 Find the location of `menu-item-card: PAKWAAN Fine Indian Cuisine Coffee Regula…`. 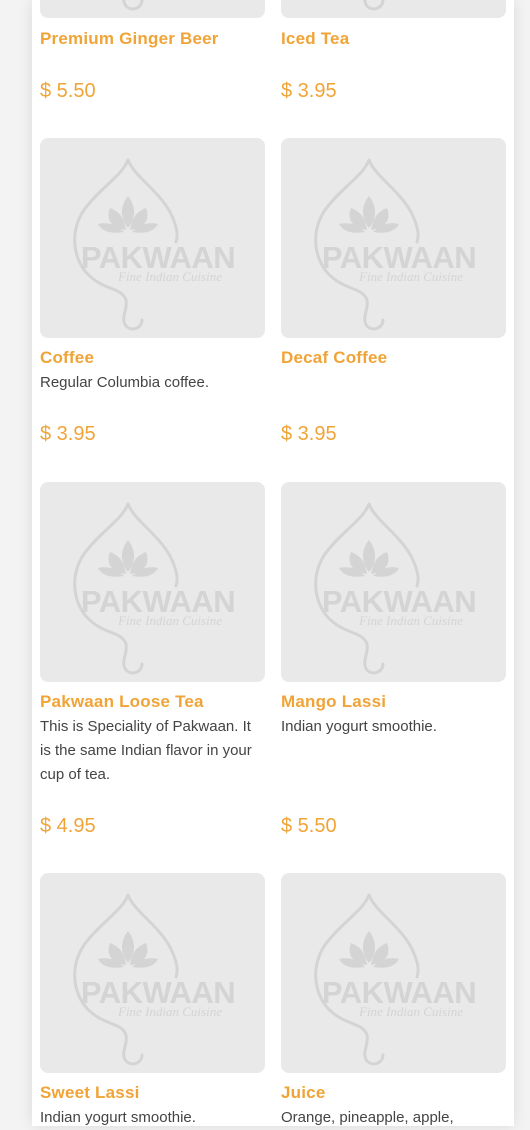

menu-item-card: PAKWAAN Fine Indian Cuisine Coffee Regula… is located at coordinates (152, 303).